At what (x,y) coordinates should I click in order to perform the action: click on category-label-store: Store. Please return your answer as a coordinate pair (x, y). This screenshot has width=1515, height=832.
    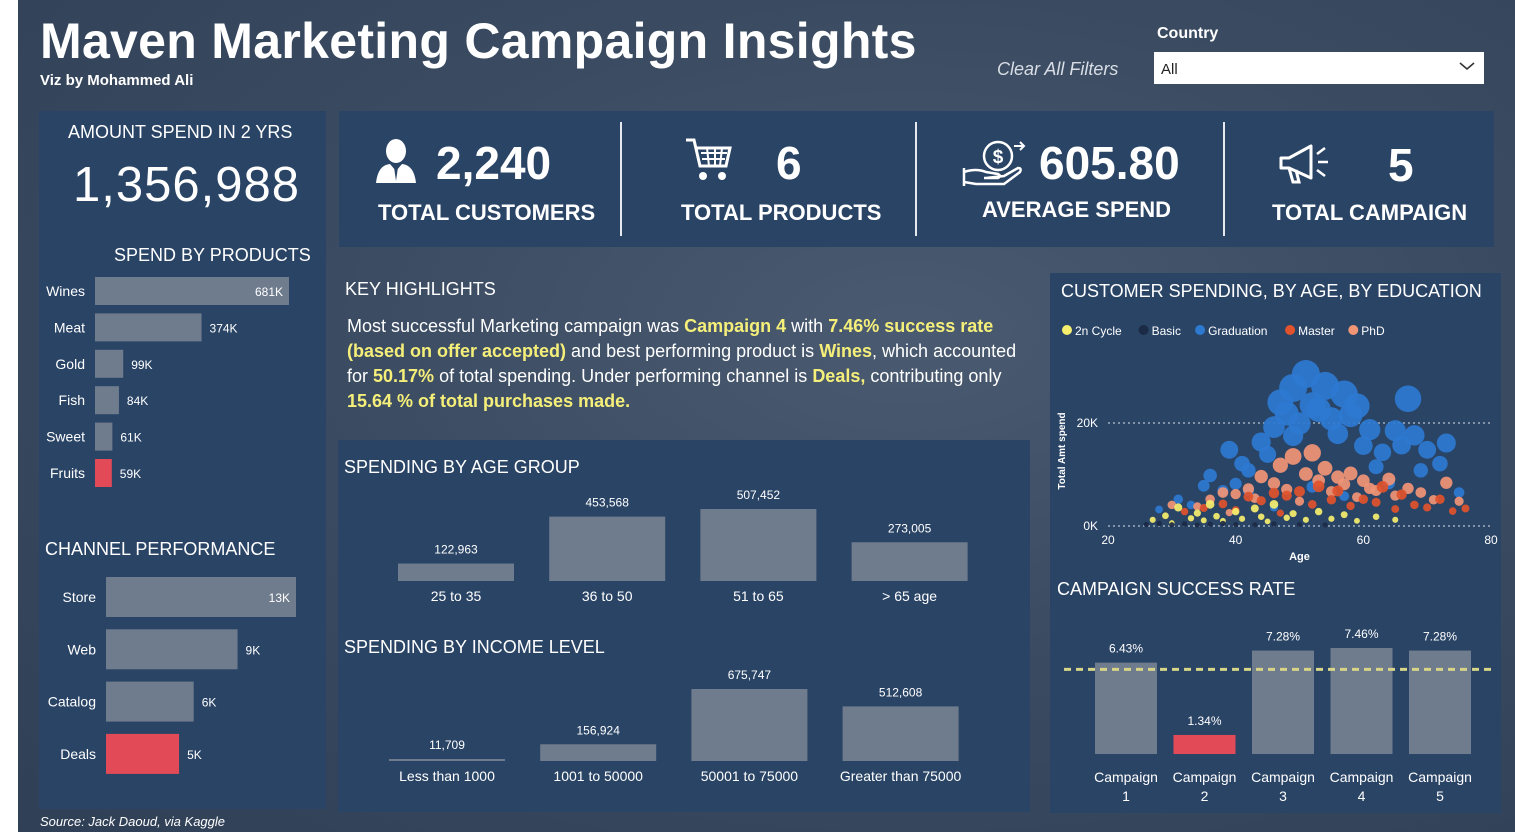
    Looking at the image, I should click on (80, 597).